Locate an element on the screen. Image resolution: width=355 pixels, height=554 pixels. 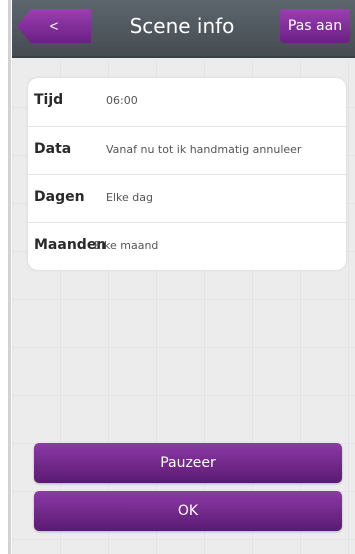
info-row-label: Dagen is located at coordinates (59, 197).